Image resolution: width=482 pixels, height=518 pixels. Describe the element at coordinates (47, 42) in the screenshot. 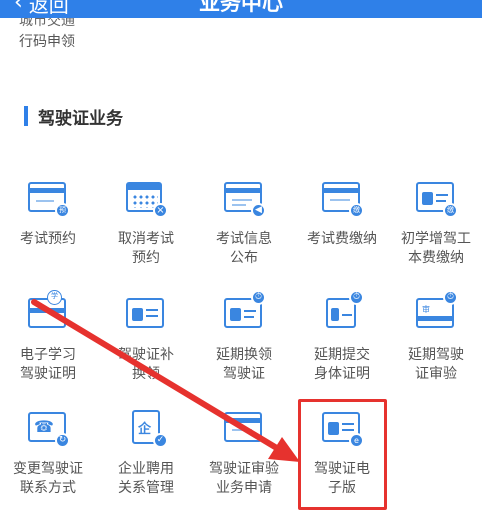

I see `service-label-line2: 行码申领` at that location.